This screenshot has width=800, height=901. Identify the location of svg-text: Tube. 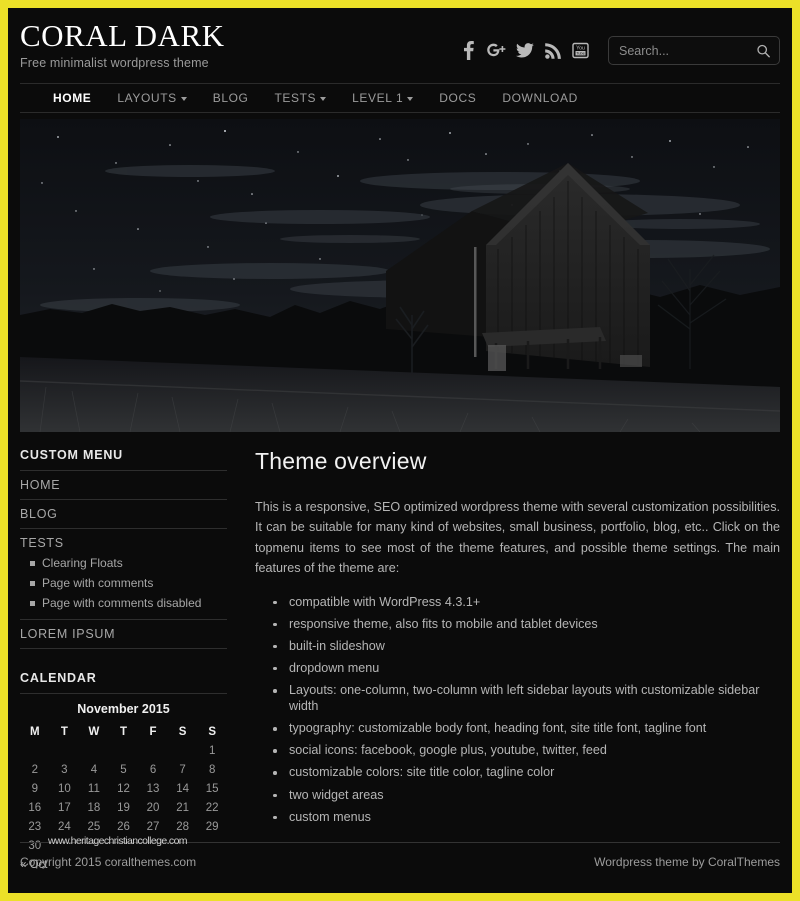
(580, 54).